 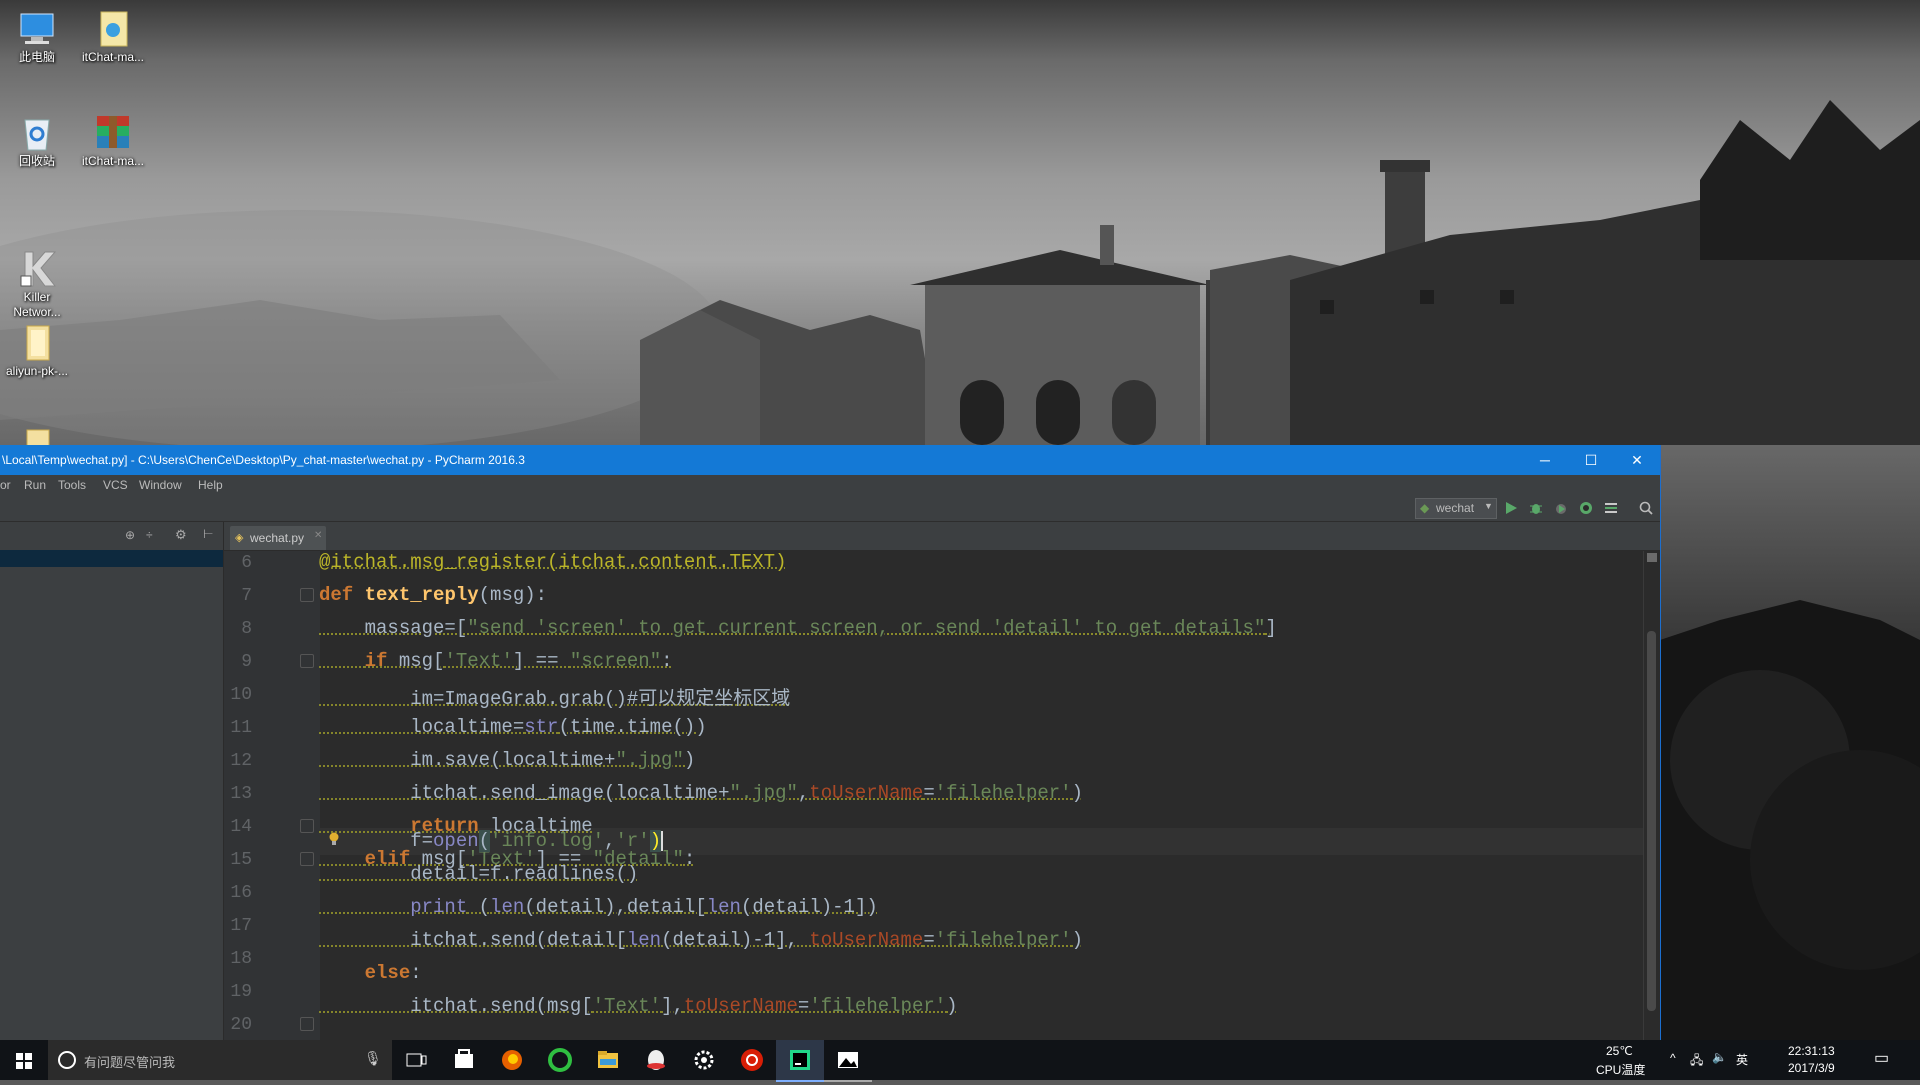 I want to click on debug-icon, so click(x=1536, y=508).